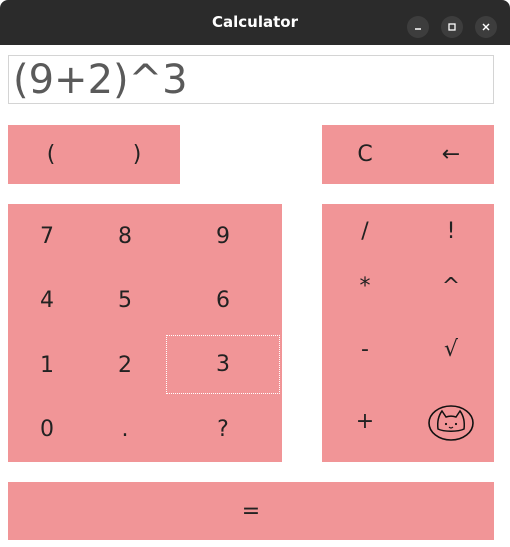  I want to click on cat-face-icon, so click(451, 423).